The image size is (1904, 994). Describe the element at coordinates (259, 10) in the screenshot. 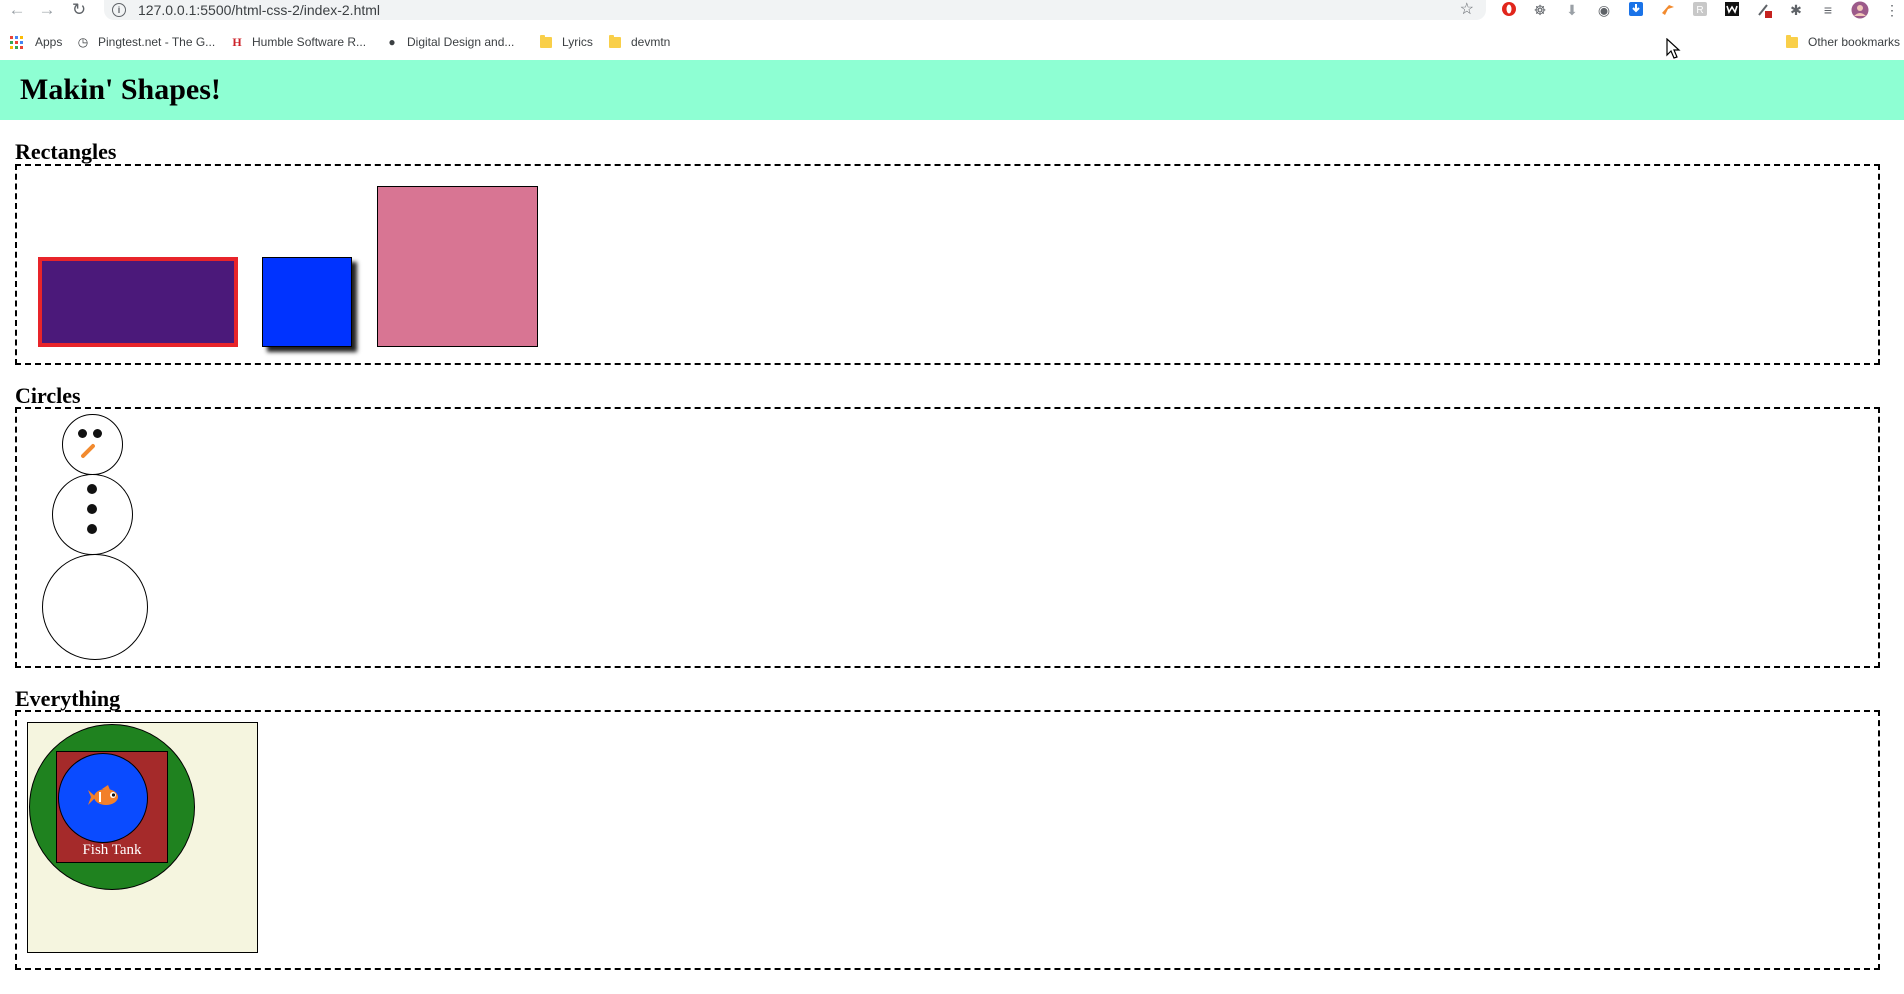

I see `address-url: 127.0.0.1:5500/html-css-2/index-2.html` at that location.